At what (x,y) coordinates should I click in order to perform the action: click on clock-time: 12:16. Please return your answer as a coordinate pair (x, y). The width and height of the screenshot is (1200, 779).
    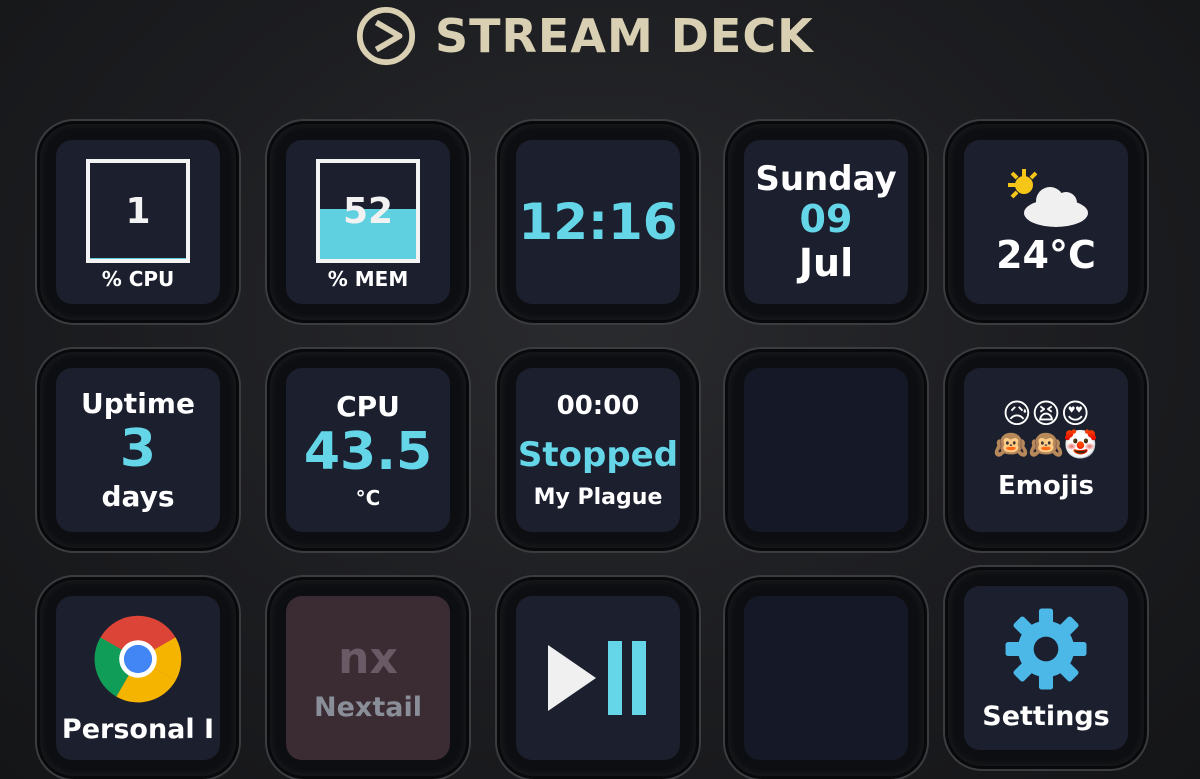
    Looking at the image, I should click on (598, 222).